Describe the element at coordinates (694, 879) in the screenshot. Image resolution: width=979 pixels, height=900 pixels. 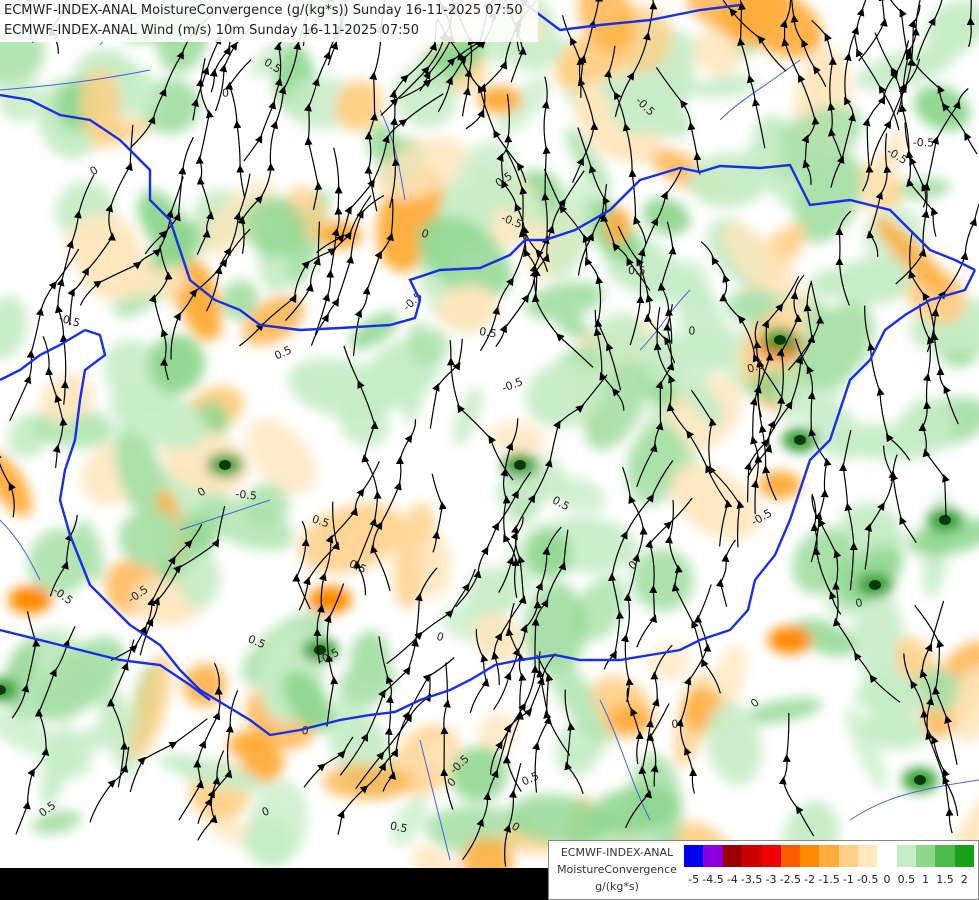
I see `legend-tick-label: -5` at that location.